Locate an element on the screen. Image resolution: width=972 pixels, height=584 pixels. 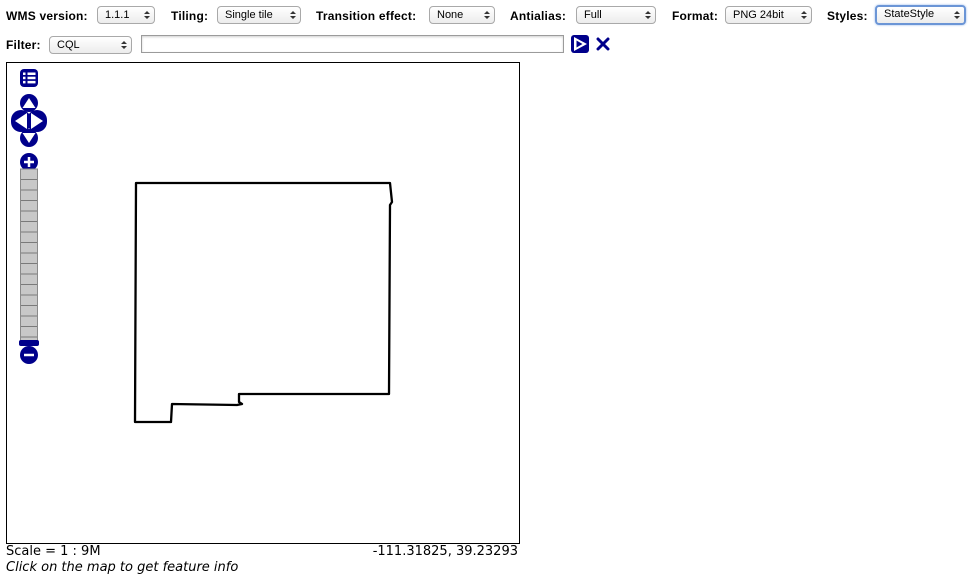
pan-right-icon is located at coordinates (37, 121).